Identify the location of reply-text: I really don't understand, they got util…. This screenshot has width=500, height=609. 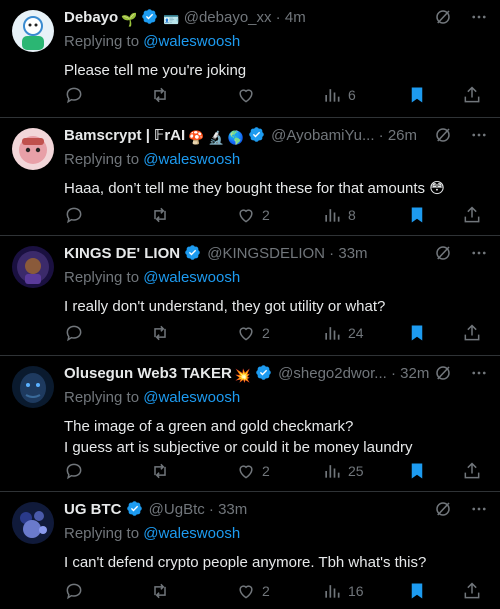
(276, 306).